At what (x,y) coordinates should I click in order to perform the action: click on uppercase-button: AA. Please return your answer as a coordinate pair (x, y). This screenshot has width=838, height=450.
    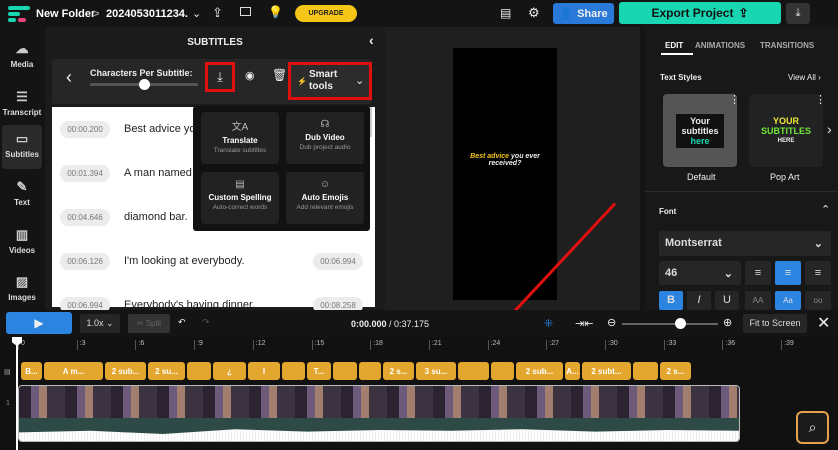
    Looking at the image, I should click on (758, 300).